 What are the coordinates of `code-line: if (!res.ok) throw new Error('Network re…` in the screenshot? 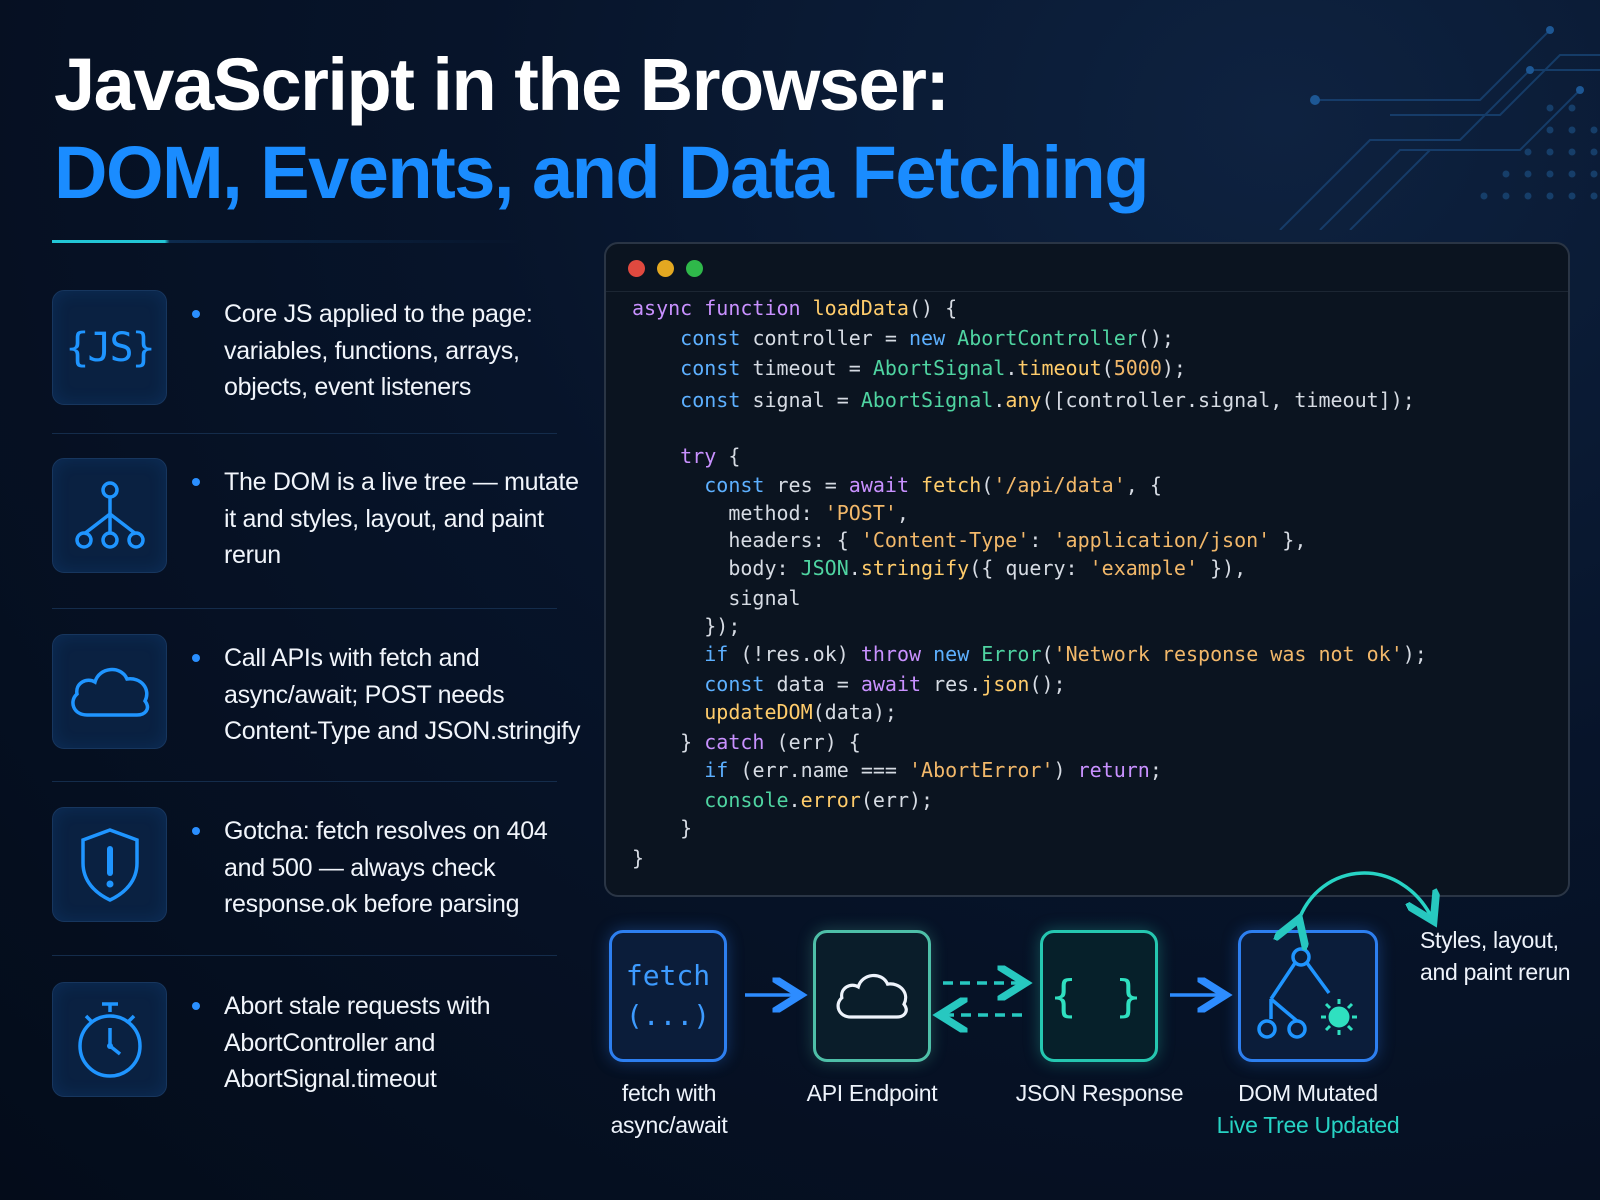 It's located at (1065, 654).